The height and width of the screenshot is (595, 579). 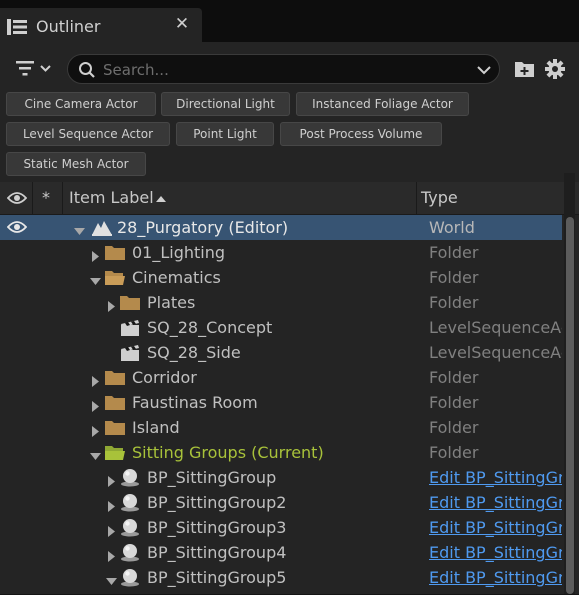 I want to click on row-label: Corridor, so click(x=164, y=377).